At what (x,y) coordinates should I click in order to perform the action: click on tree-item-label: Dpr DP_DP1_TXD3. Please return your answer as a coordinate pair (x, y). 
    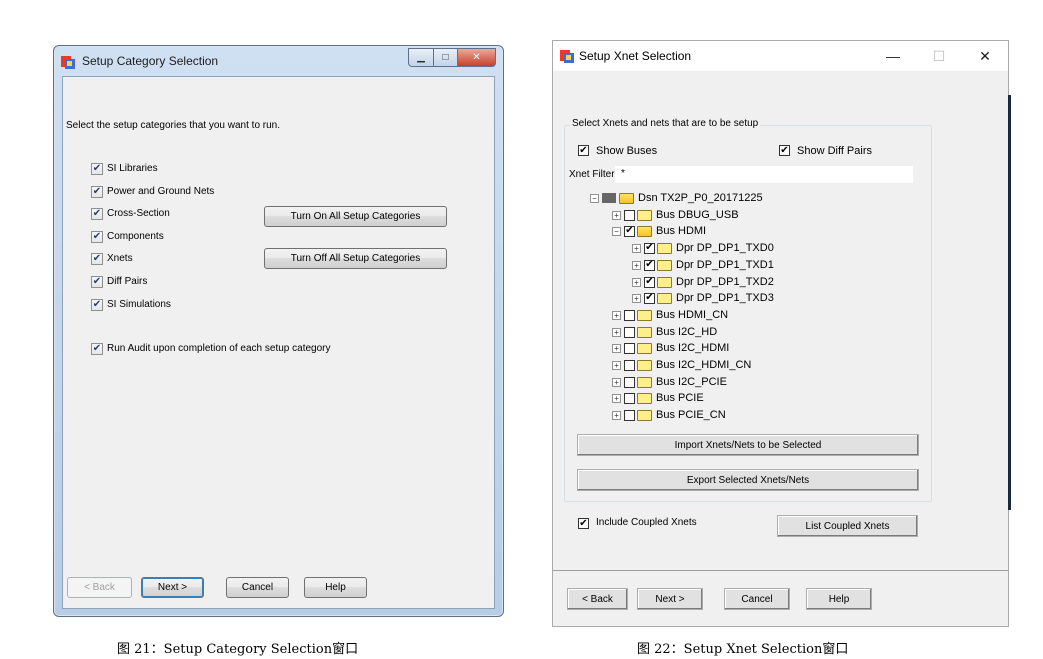
    Looking at the image, I should click on (725, 298).